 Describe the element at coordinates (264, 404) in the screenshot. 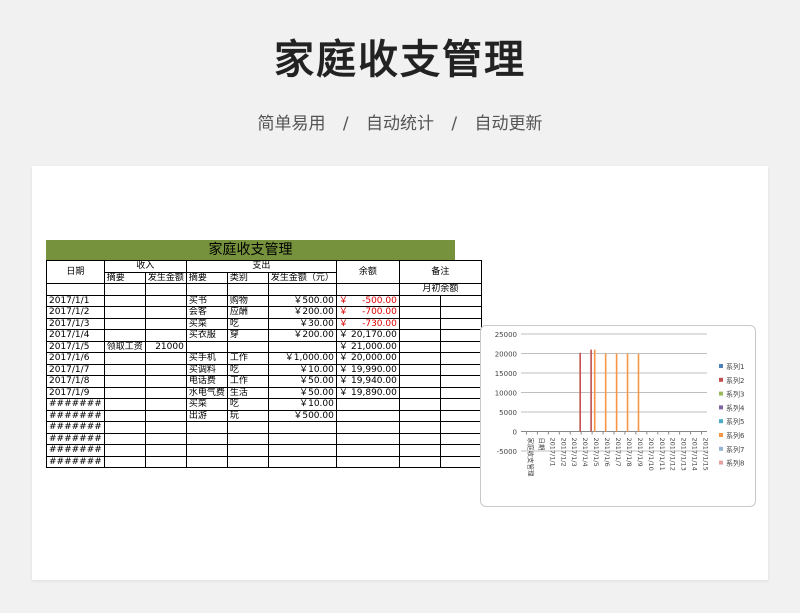

I see `table-row: ####### 买菜吃 ￥10.00` at that location.